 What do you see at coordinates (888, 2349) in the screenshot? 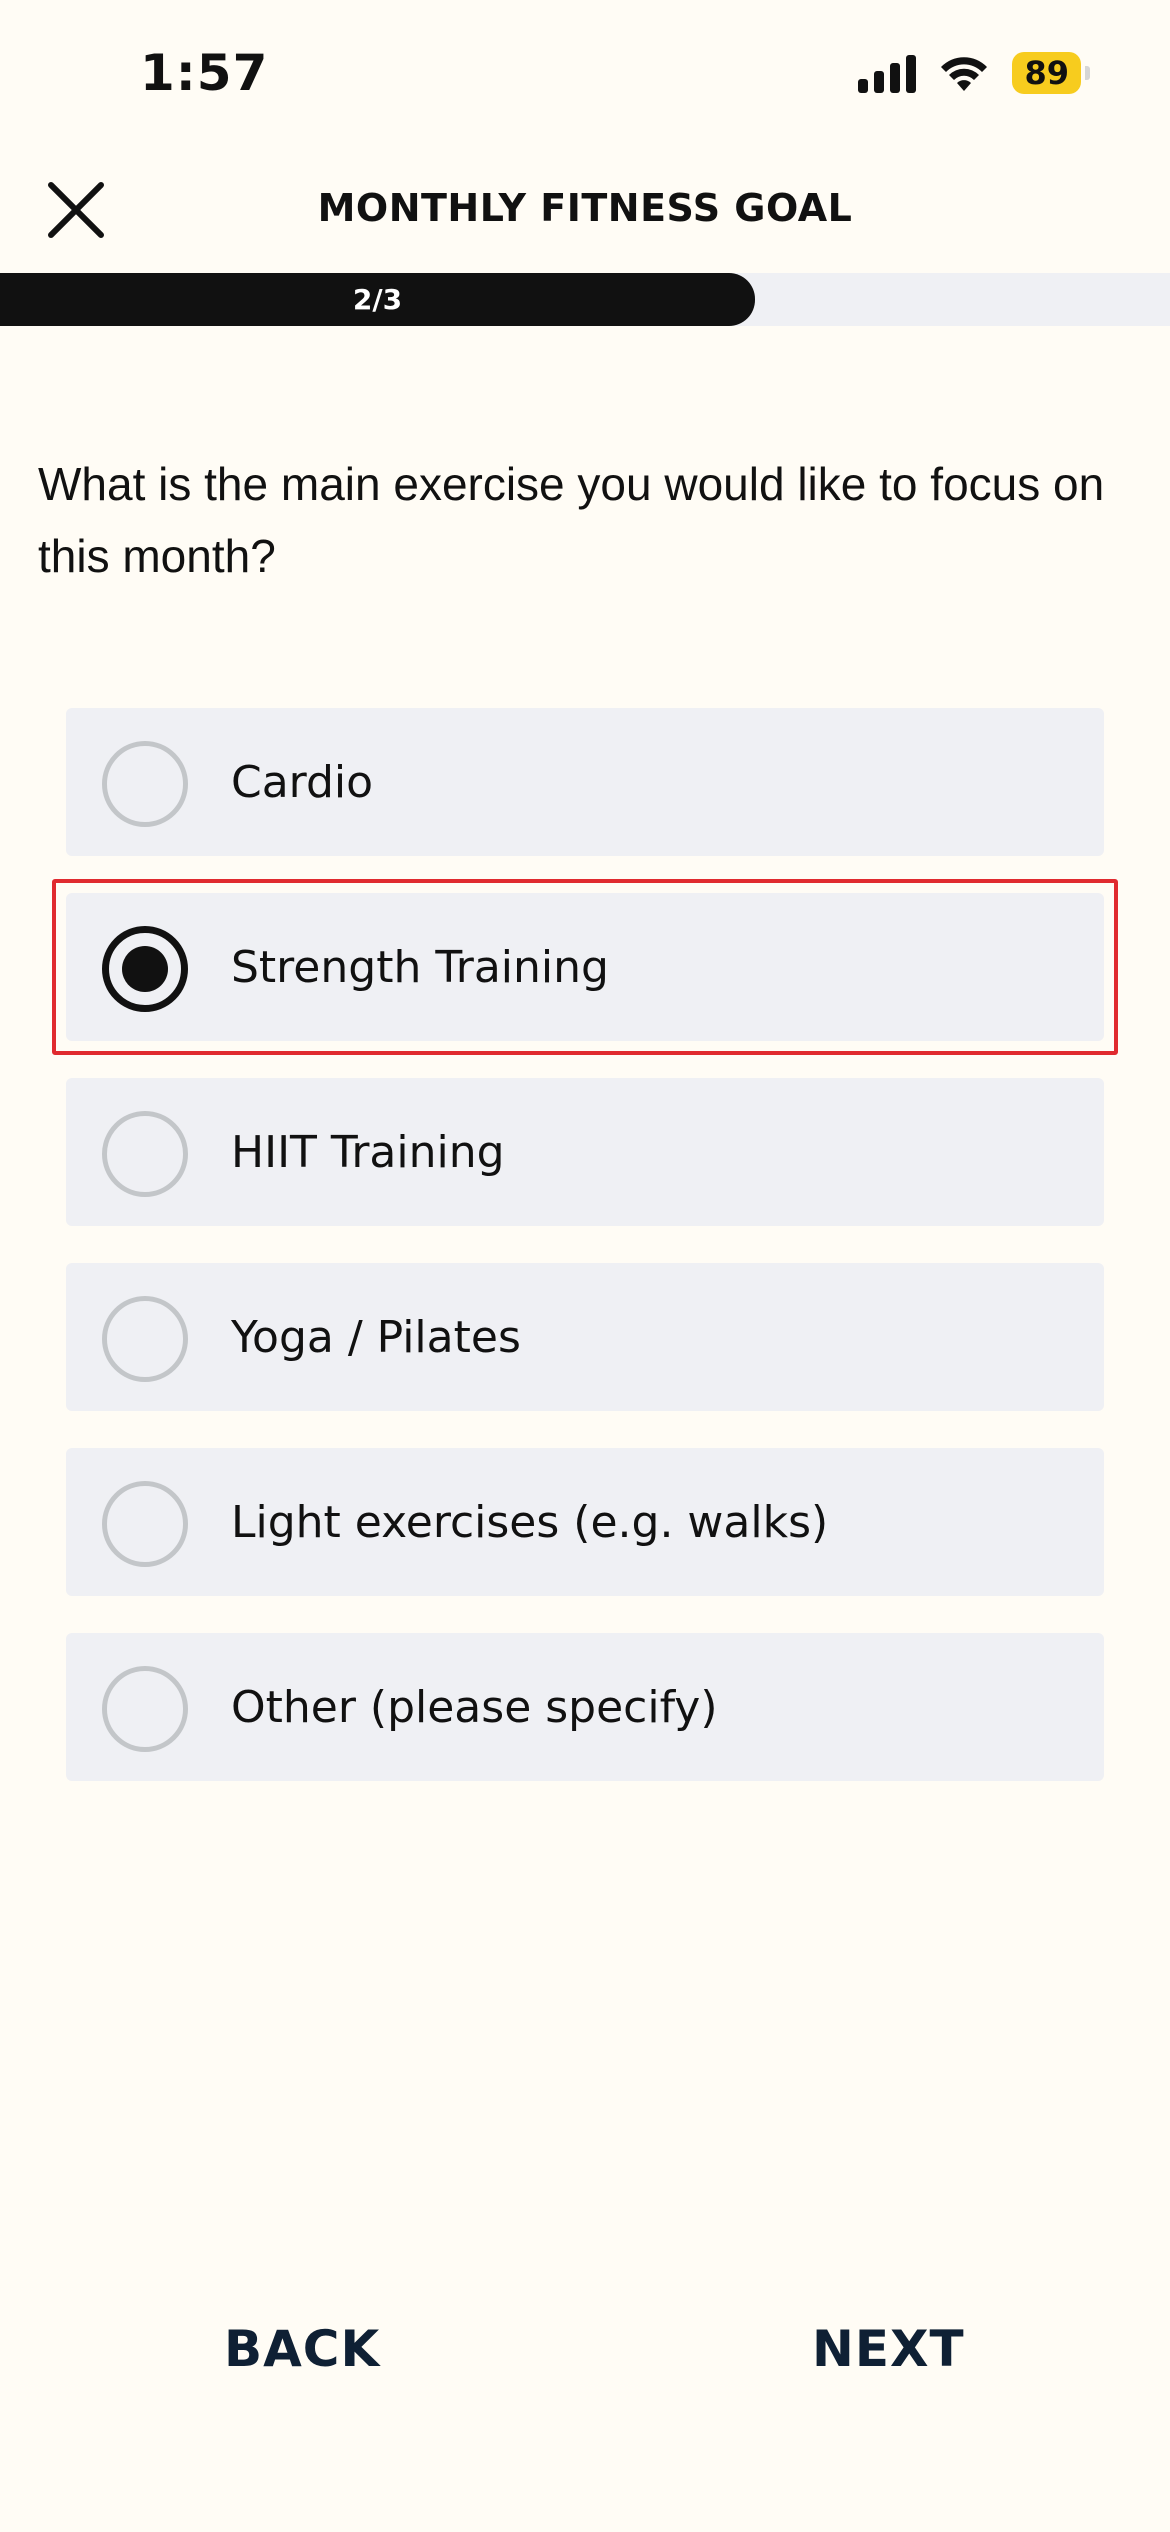
I see `next-button: NEXT` at bounding box center [888, 2349].